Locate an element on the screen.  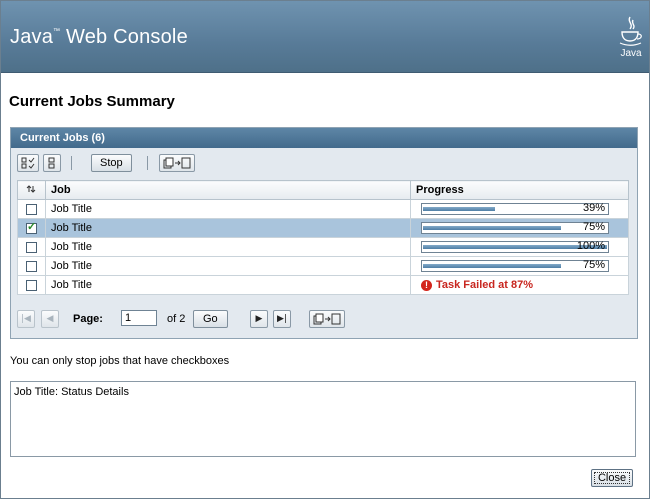
first-page-button: |◀ is located at coordinates (26, 319).